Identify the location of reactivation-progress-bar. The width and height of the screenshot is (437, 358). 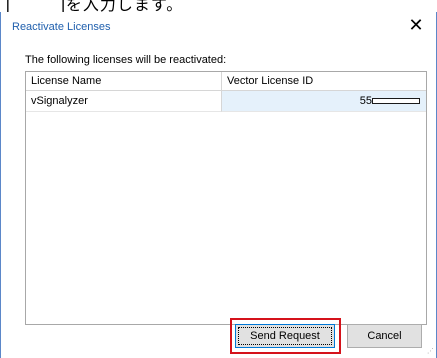
(396, 101).